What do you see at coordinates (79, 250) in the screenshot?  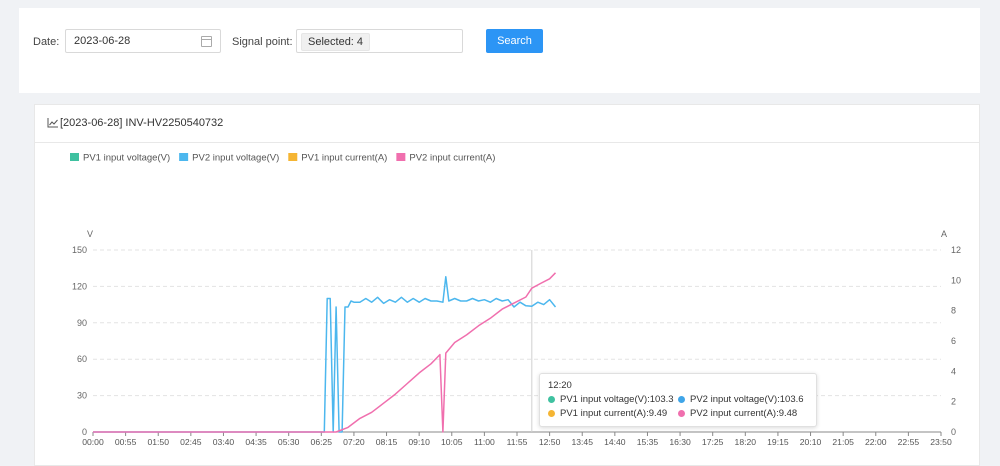 I see `y-left-tick-label: 150` at bounding box center [79, 250].